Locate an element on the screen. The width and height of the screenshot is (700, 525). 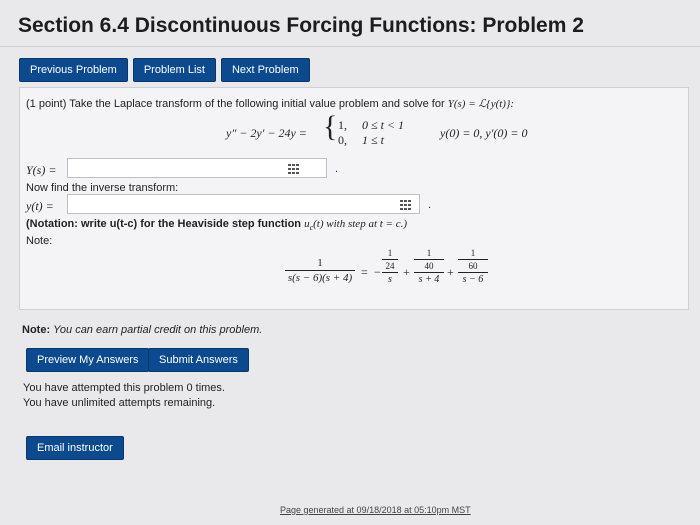
note-label: Note: is located at coordinates (39, 241).